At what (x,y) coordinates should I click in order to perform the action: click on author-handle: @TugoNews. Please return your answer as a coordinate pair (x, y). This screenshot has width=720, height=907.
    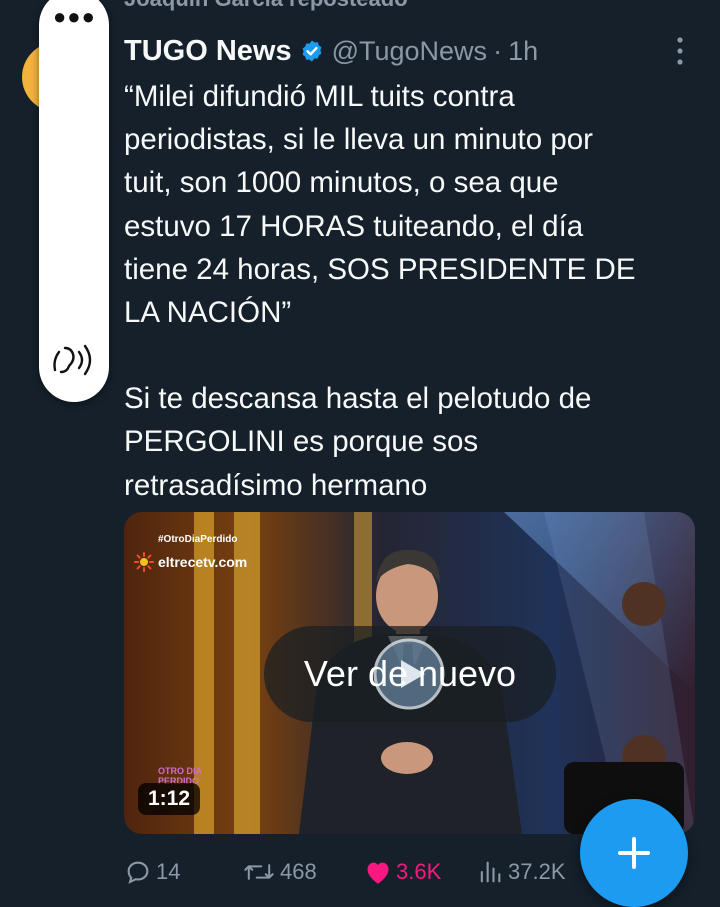
    Looking at the image, I should click on (409, 51).